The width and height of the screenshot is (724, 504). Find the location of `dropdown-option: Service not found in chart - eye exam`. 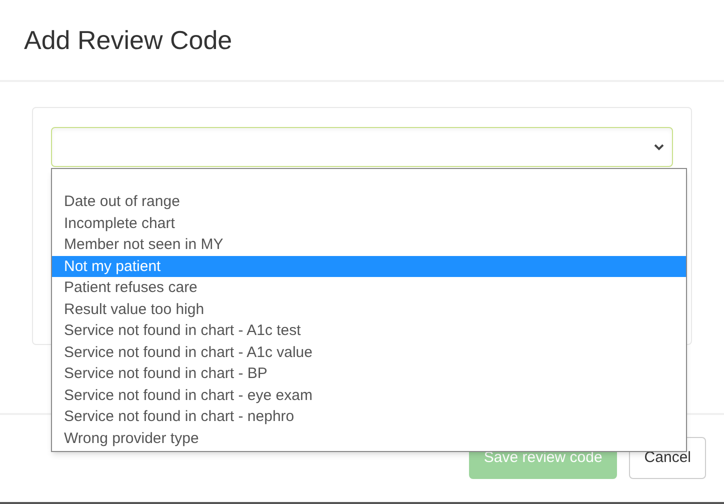

dropdown-option: Service not found in chart - eye exam is located at coordinates (369, 395).